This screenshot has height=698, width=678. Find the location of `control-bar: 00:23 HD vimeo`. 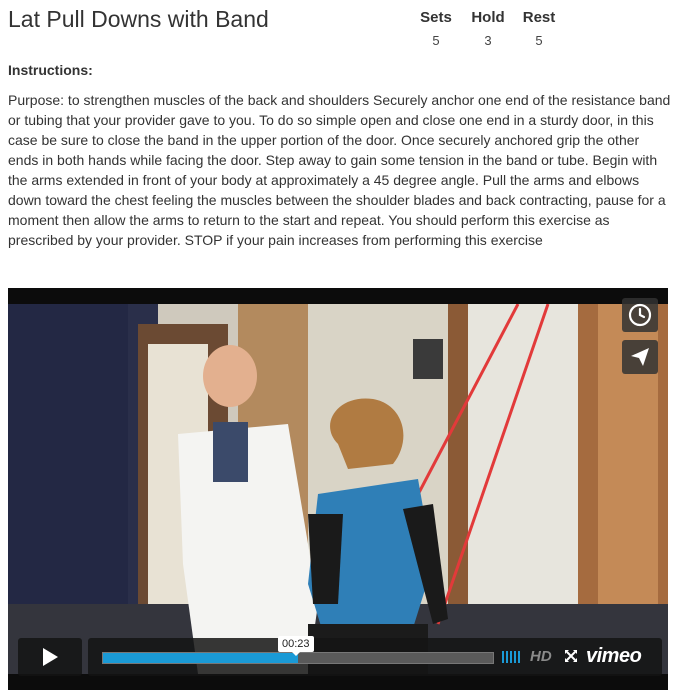

control-bar: 00:23 HD vimeo is located at coordinates (375, 656).